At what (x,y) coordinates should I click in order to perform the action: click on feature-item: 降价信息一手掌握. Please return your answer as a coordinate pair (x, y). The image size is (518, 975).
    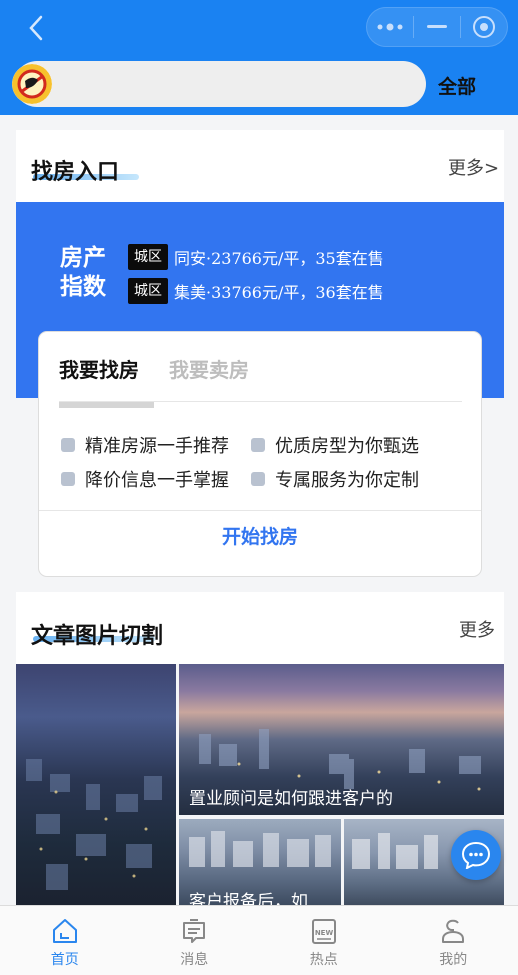
    Looking at the image, I should click on (145, 479).